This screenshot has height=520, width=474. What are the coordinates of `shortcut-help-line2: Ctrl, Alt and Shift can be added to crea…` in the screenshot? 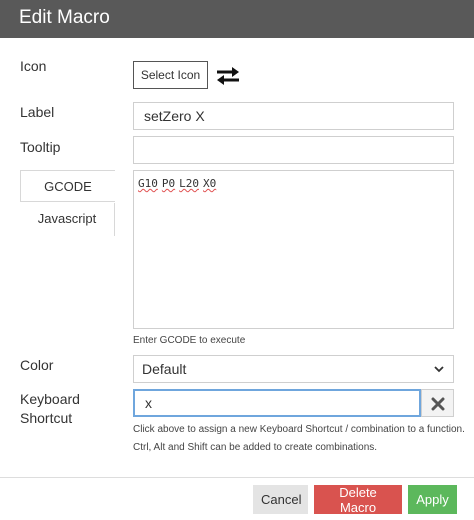 It's located at (255, 447).